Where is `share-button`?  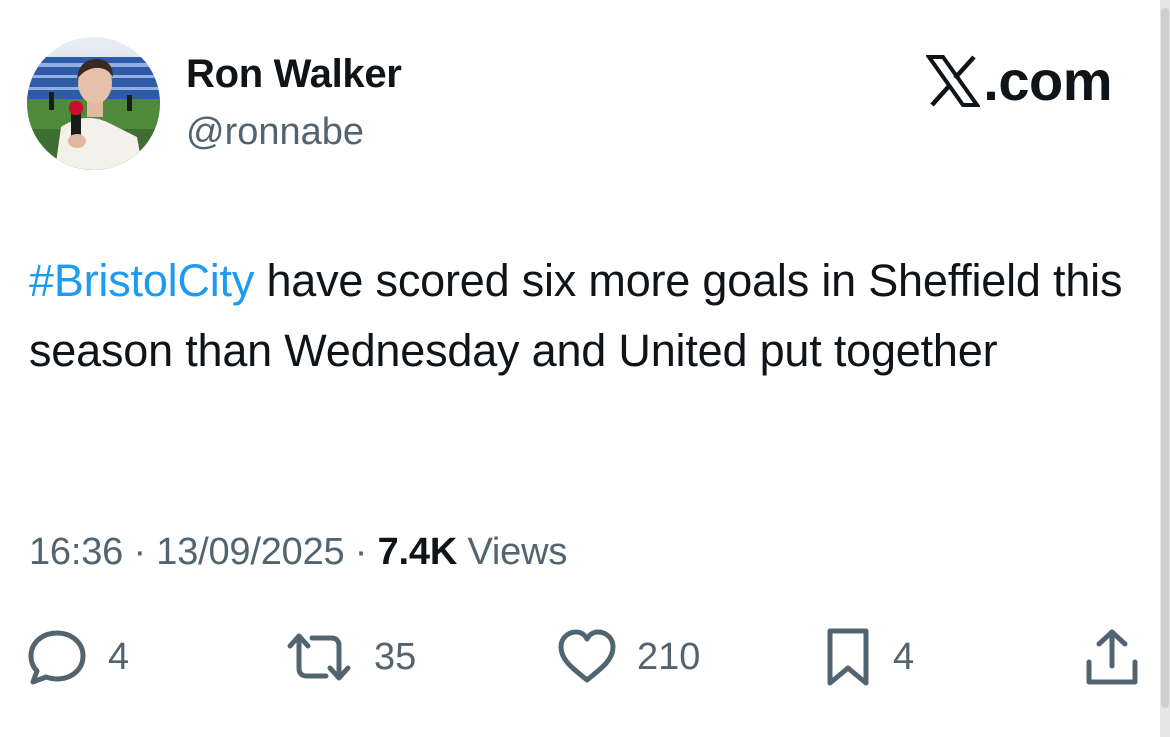
share-button is located at coordinates (1112, 657).